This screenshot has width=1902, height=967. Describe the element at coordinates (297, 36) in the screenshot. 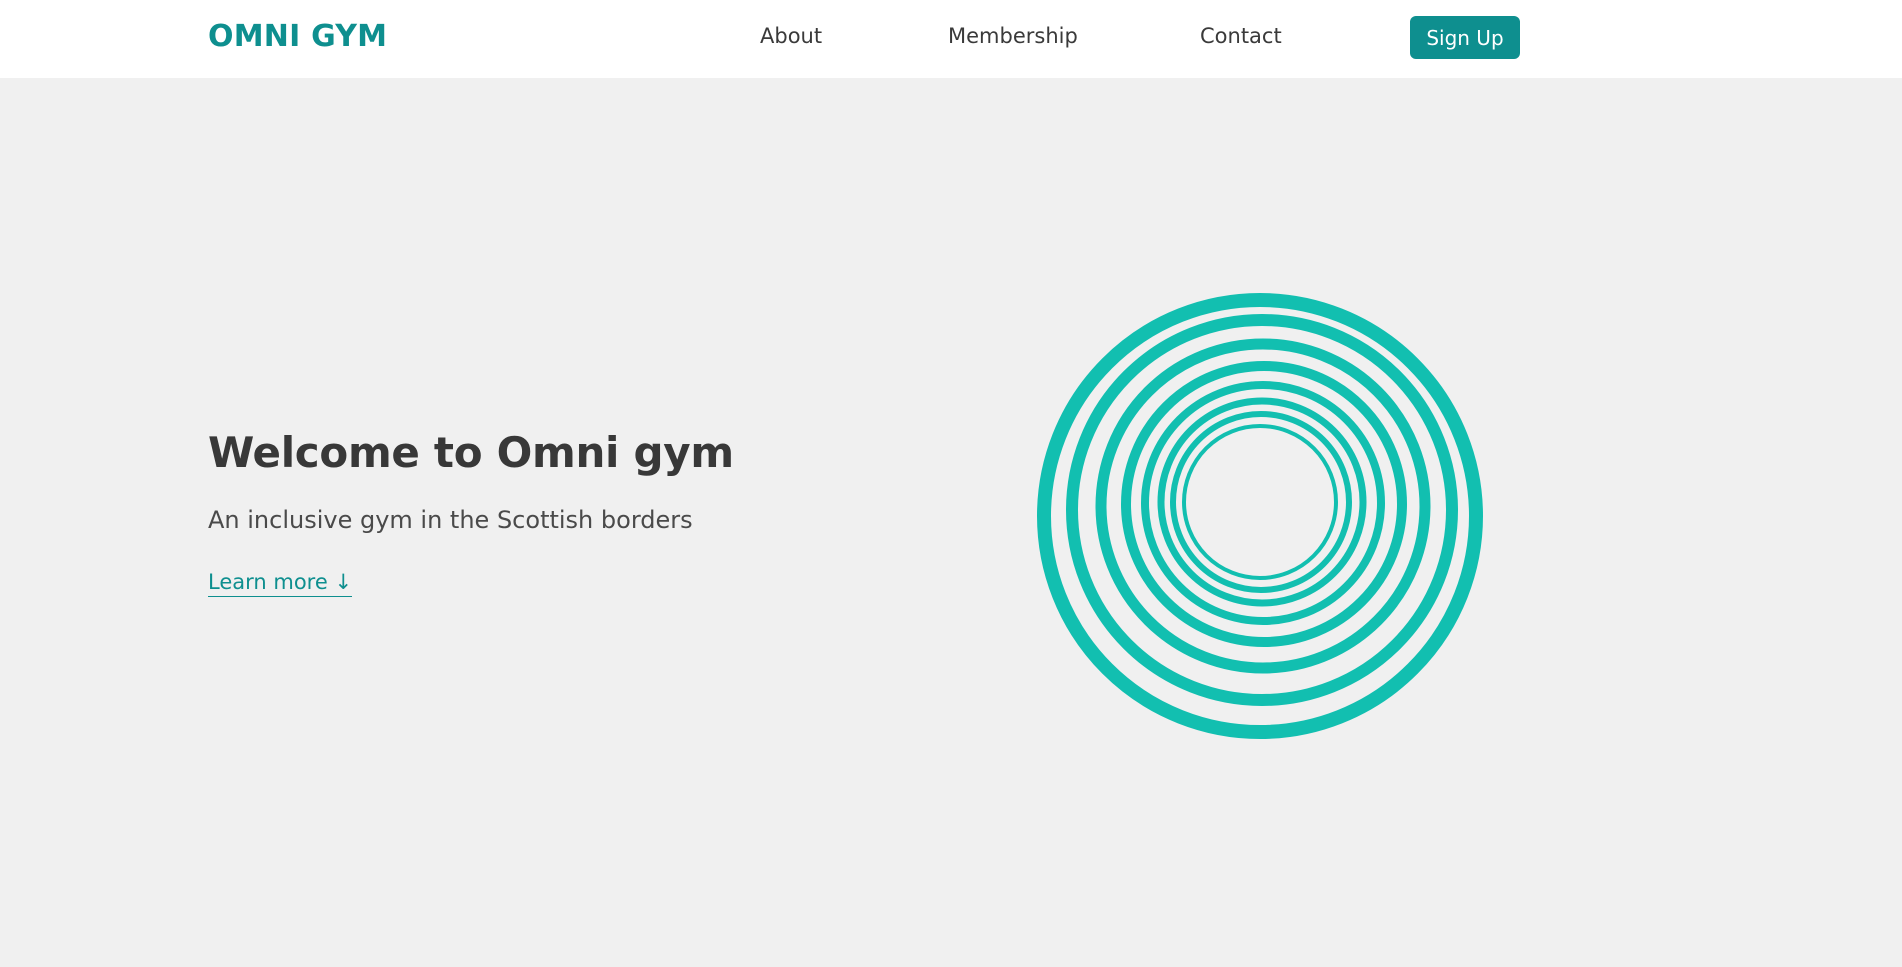

I see `brand-logo: OMNI GYM` at that location.